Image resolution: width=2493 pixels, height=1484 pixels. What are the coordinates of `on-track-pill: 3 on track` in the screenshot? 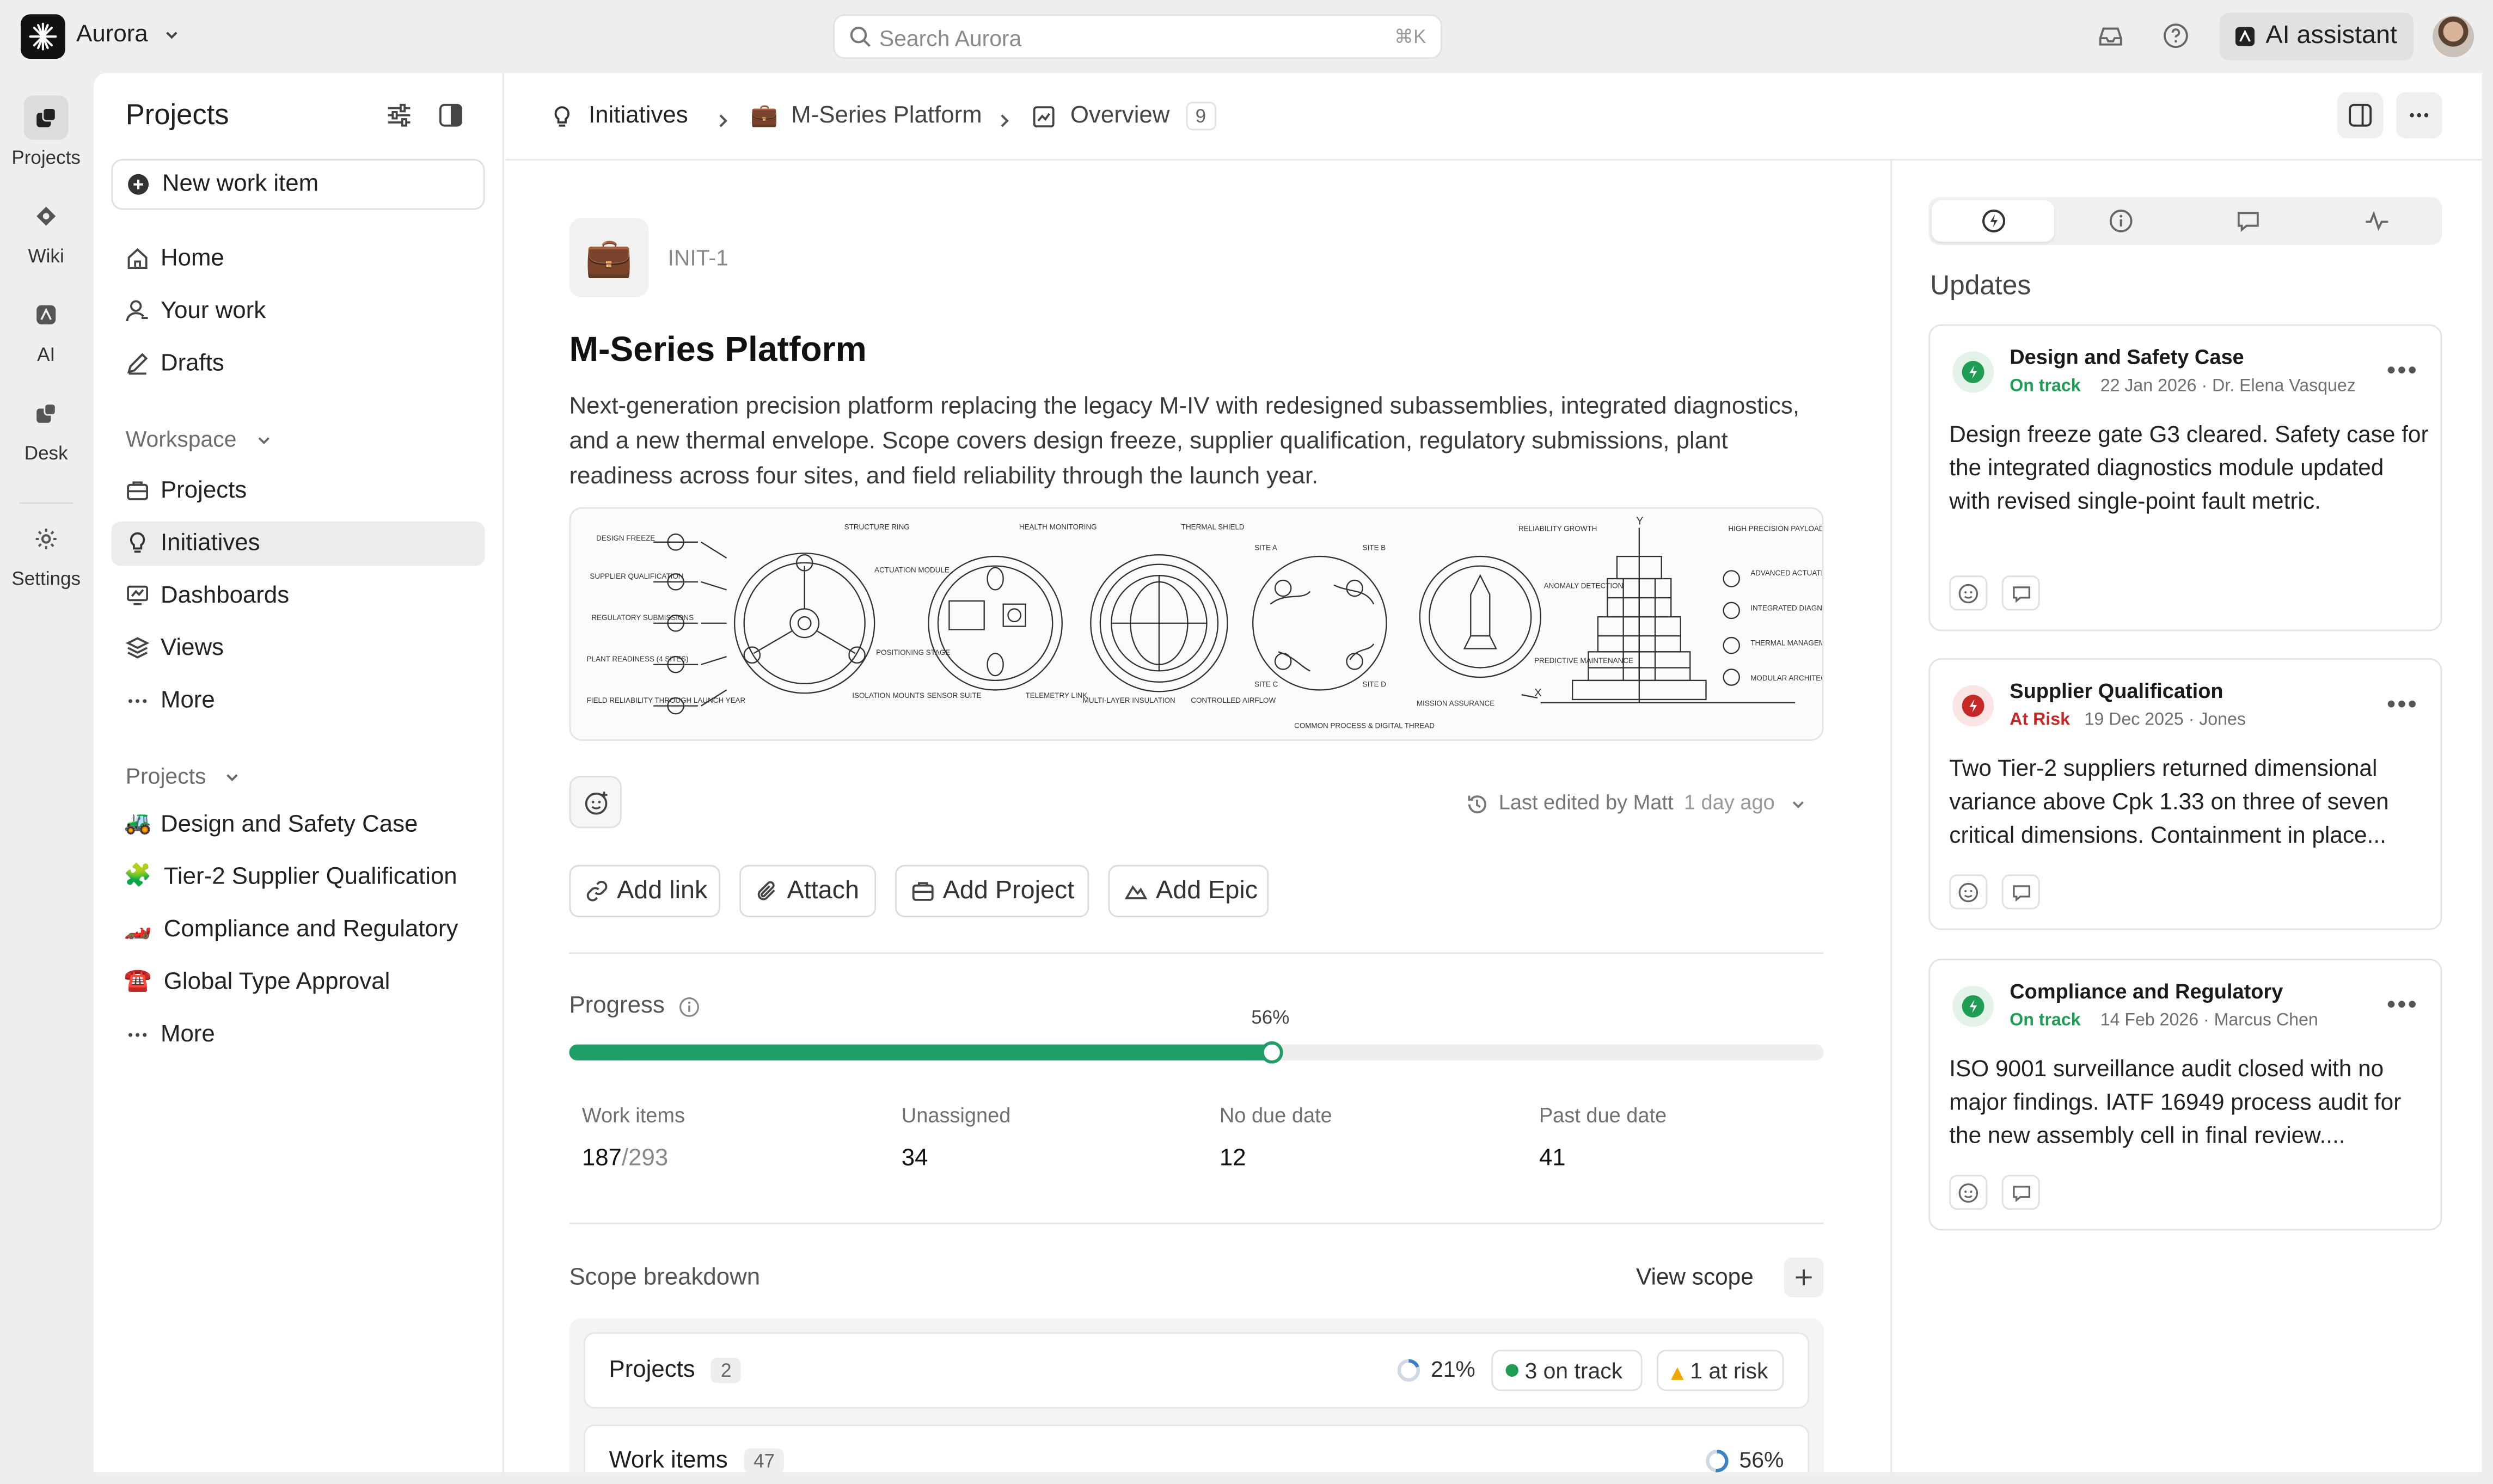 It's located at (1567, 1370).